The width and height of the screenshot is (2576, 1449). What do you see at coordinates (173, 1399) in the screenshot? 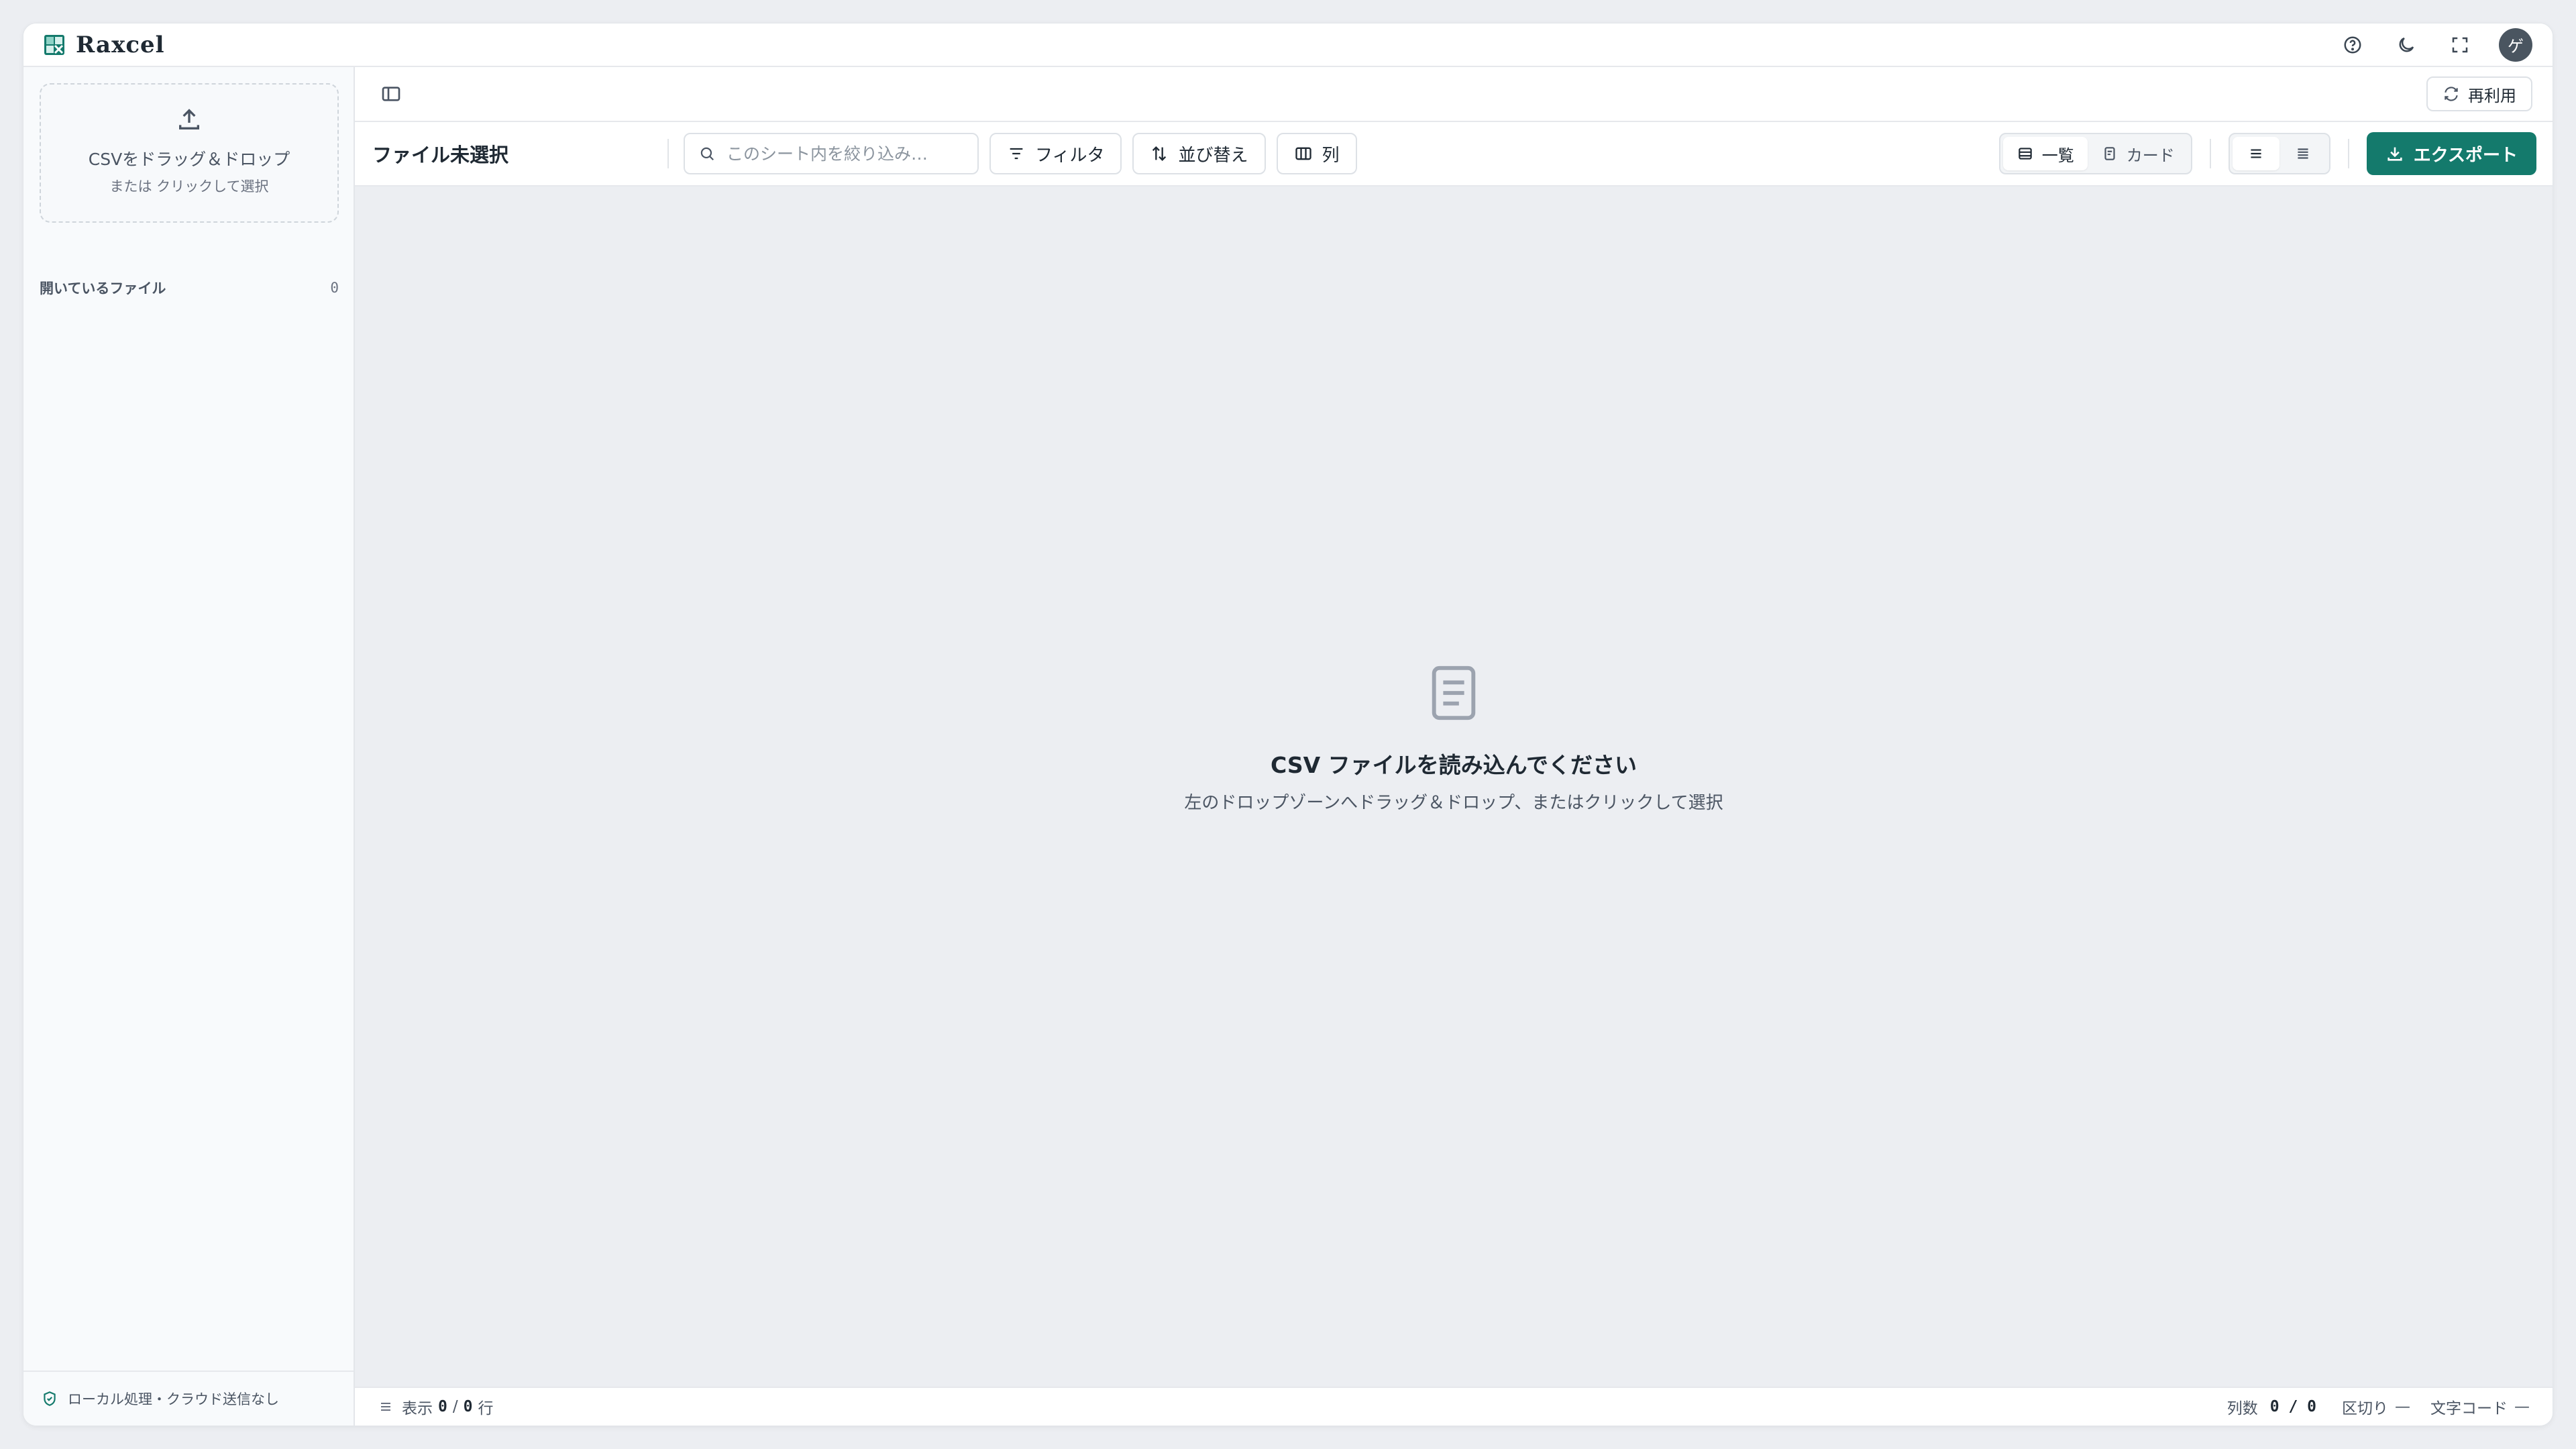
I see `privacy-text: ローカル処理・クラウド送信なし` at bounding box center [173, 1399].